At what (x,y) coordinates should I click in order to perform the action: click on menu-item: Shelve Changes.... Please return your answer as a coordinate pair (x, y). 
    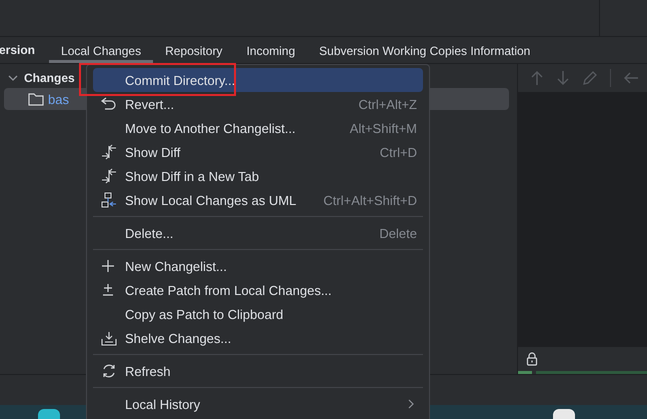
    Looking at the image, I should click on (258, 338).